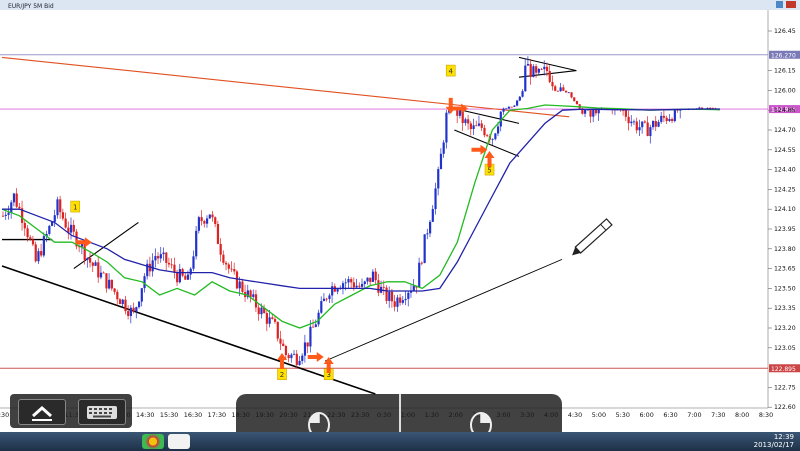 The height and width of the screenshot is (451, 800). Describe the element at coordinates (779, 4) in the screenshot. I see `window-restore-icon` at that location.